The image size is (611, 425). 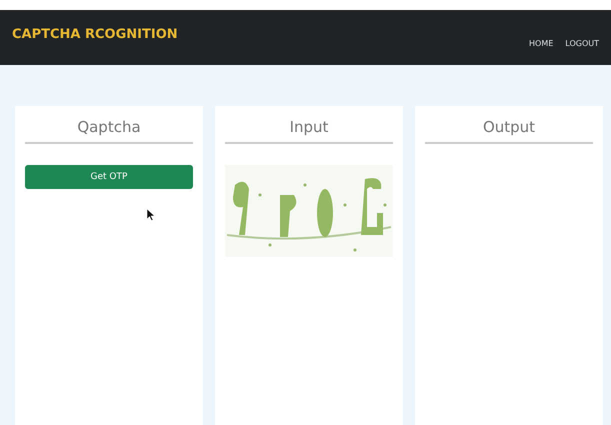 I want to click on cursor-icon, so click(x=151, y=215).